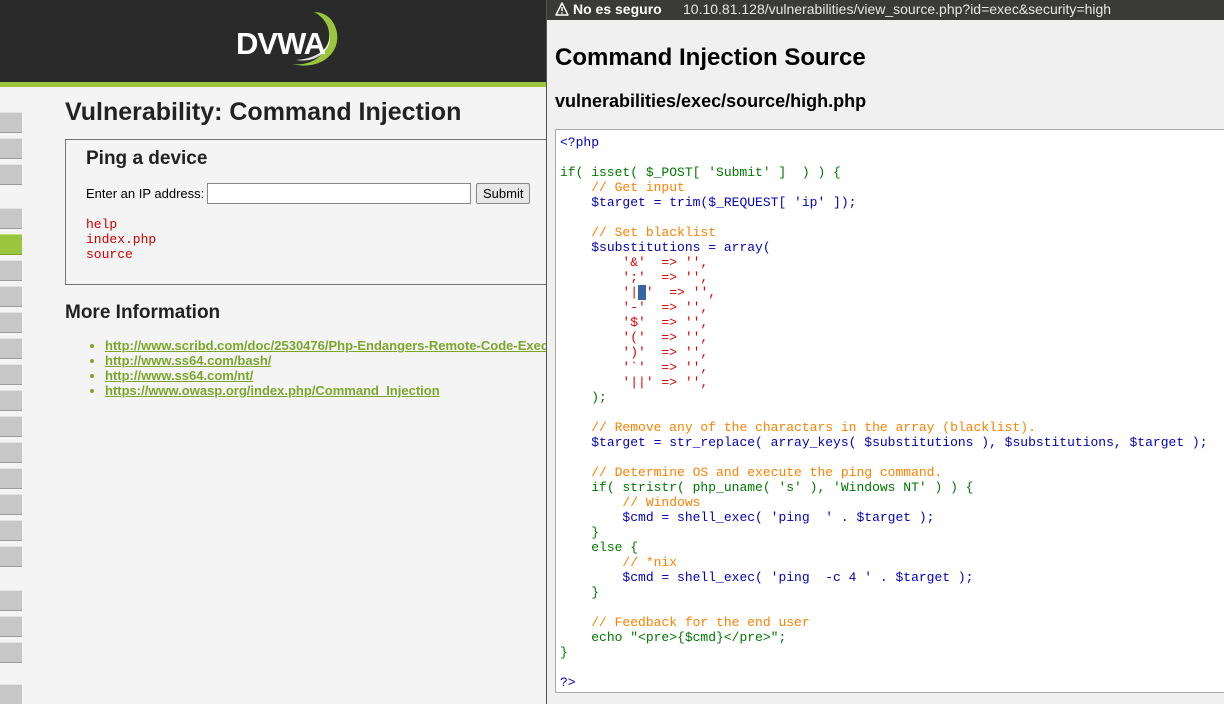 The height and width of the screenshot is (704, 1224). Describe the element at coordinates (281, 43) in the screenshot. I see `logo-text: DVWA` at that location.